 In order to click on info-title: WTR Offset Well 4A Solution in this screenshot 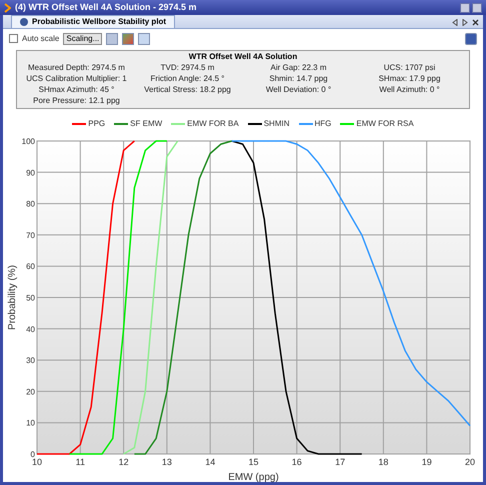, I will do `click(243, 56)`.